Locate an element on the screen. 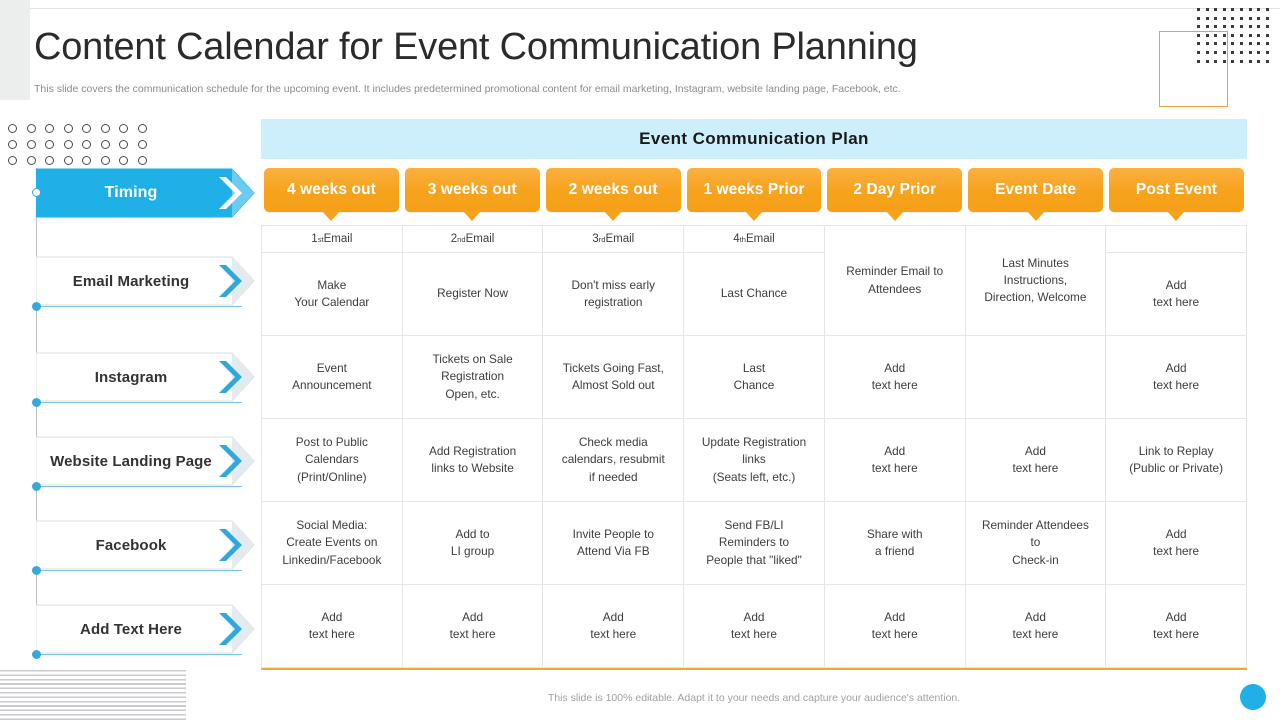 Image resolution: width=1280 pixels, height=720 pixels. circle-dot-grid-decoration-left is located at coordinates (80, 147).